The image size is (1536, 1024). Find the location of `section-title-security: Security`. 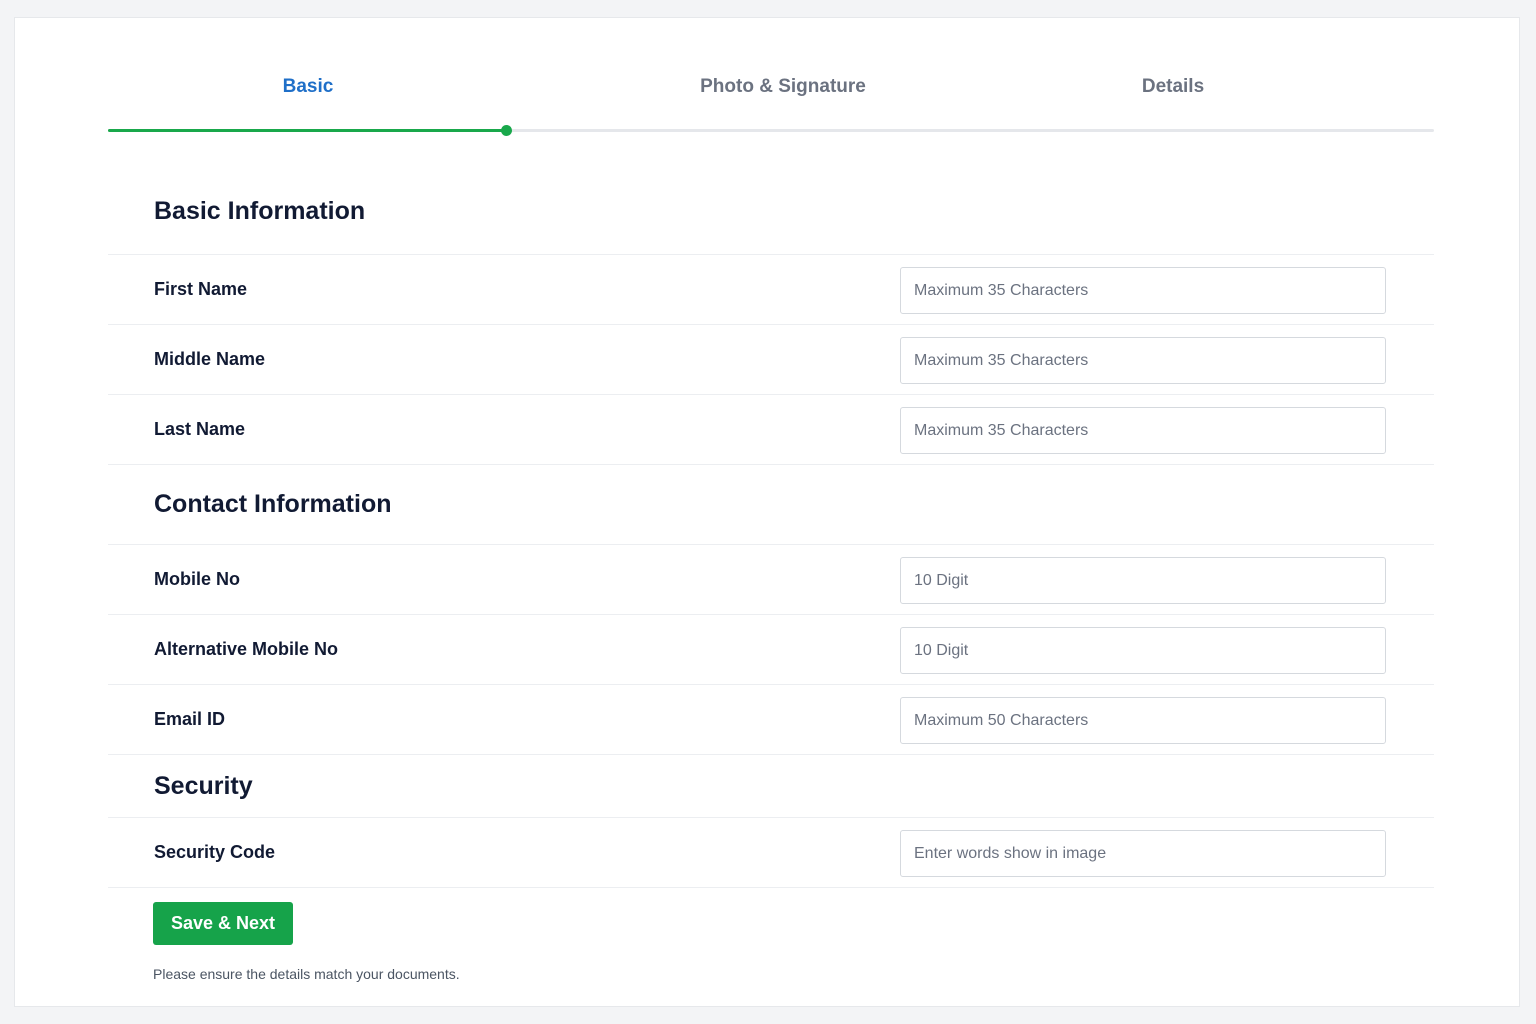

section-title-security: Security is located at coordinates (203, 785).